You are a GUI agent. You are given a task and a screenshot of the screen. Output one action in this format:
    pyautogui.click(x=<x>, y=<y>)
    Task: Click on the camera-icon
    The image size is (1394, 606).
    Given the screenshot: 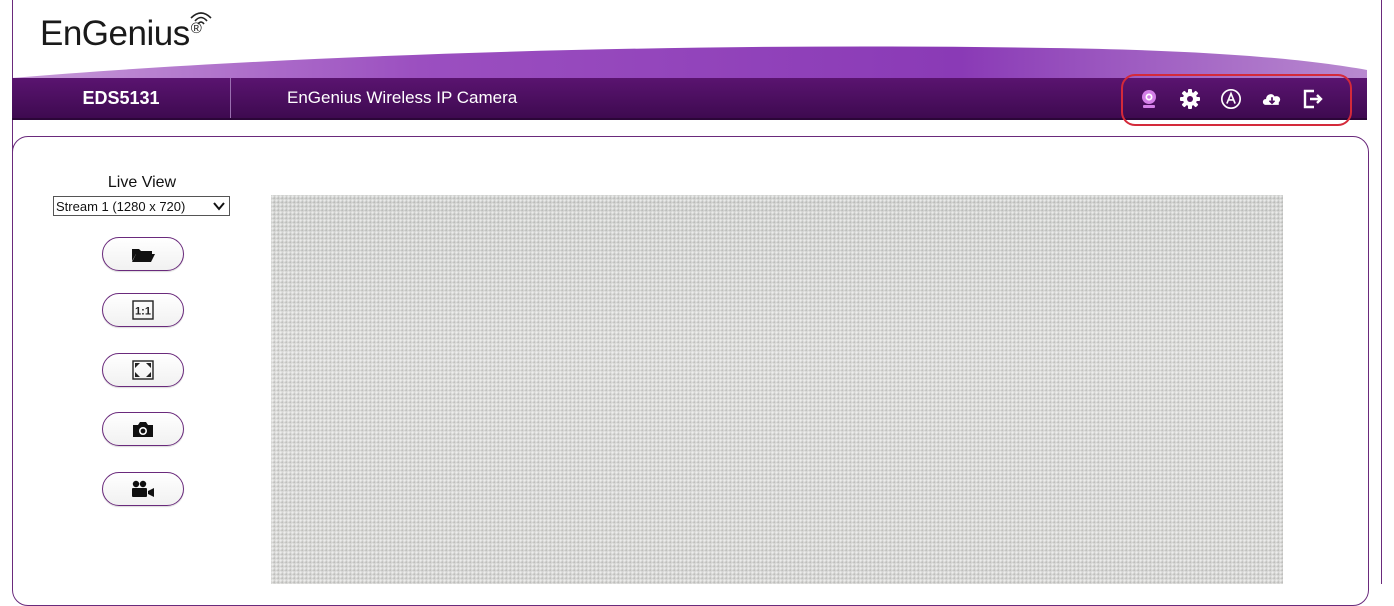 What is the action you would take?
    pyautogui.click(x=143, y=429)
    